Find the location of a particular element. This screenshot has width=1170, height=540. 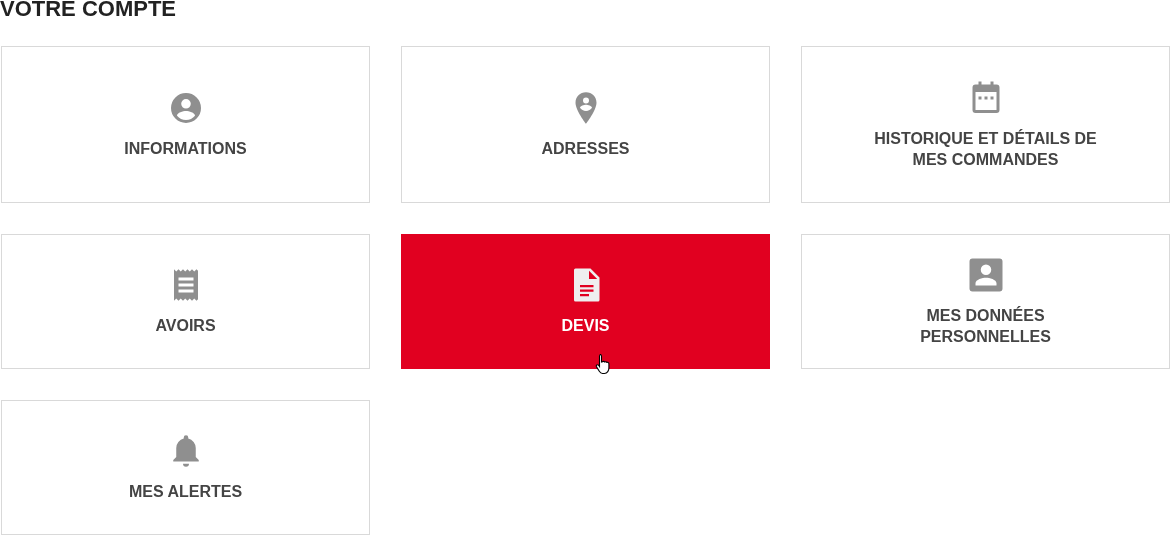

account-card: MES DONNÉES PERSONNELLES is located at coordinates (985, 301).